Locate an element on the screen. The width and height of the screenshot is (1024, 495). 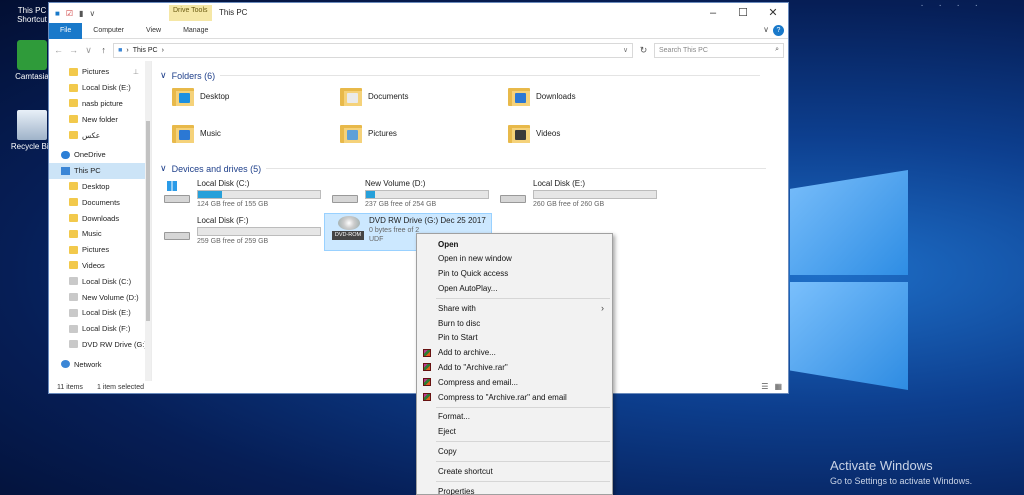
drive-item: Local Disk (E:) 260 GB free of 260 GB is located at coordinates (578, 193).